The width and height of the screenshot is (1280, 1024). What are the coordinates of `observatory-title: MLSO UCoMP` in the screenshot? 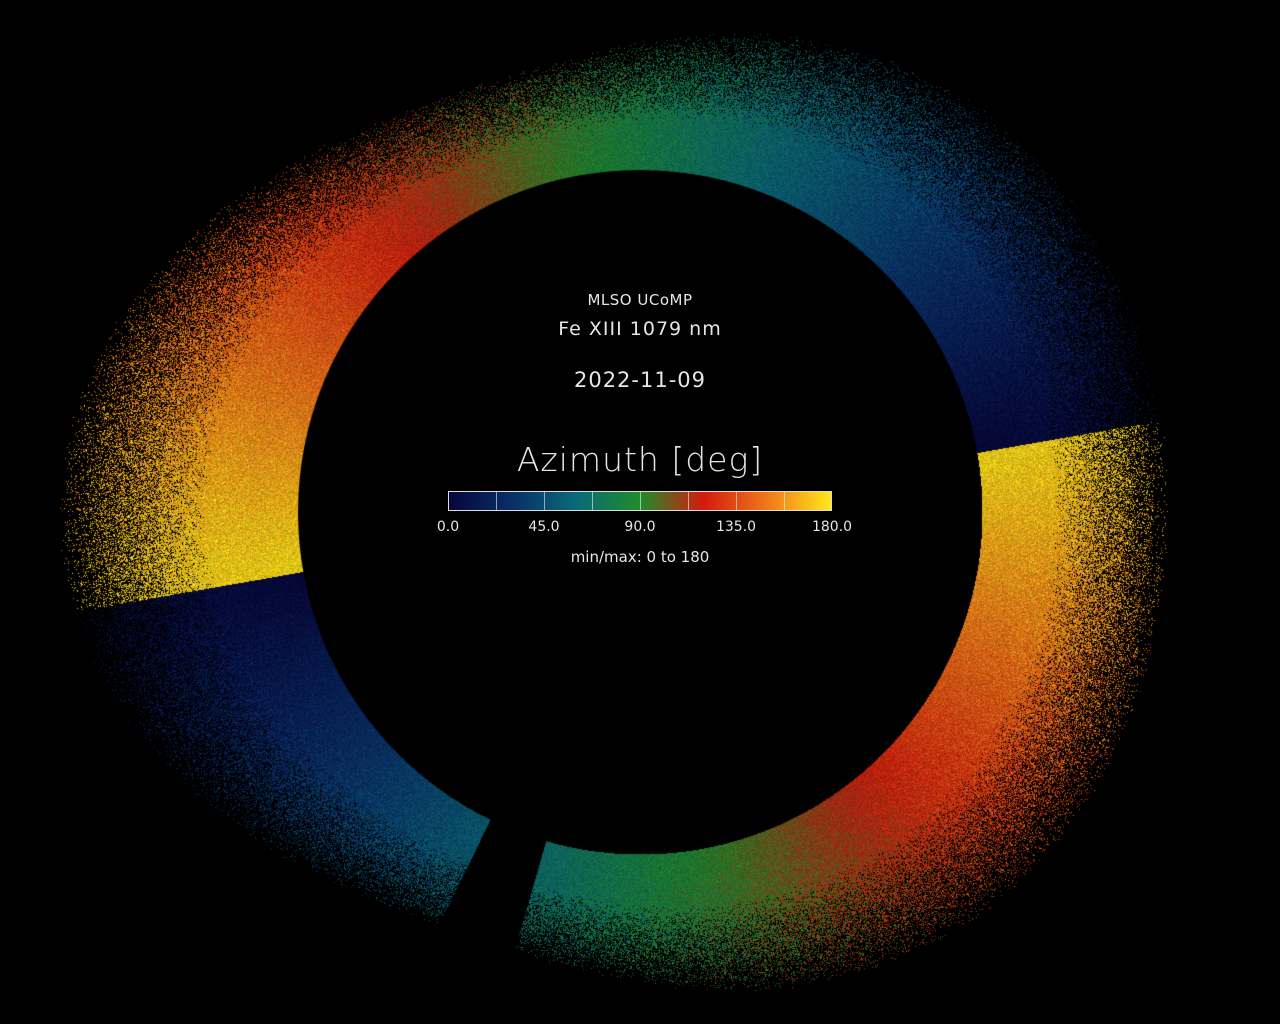 It's located at (640, 300).